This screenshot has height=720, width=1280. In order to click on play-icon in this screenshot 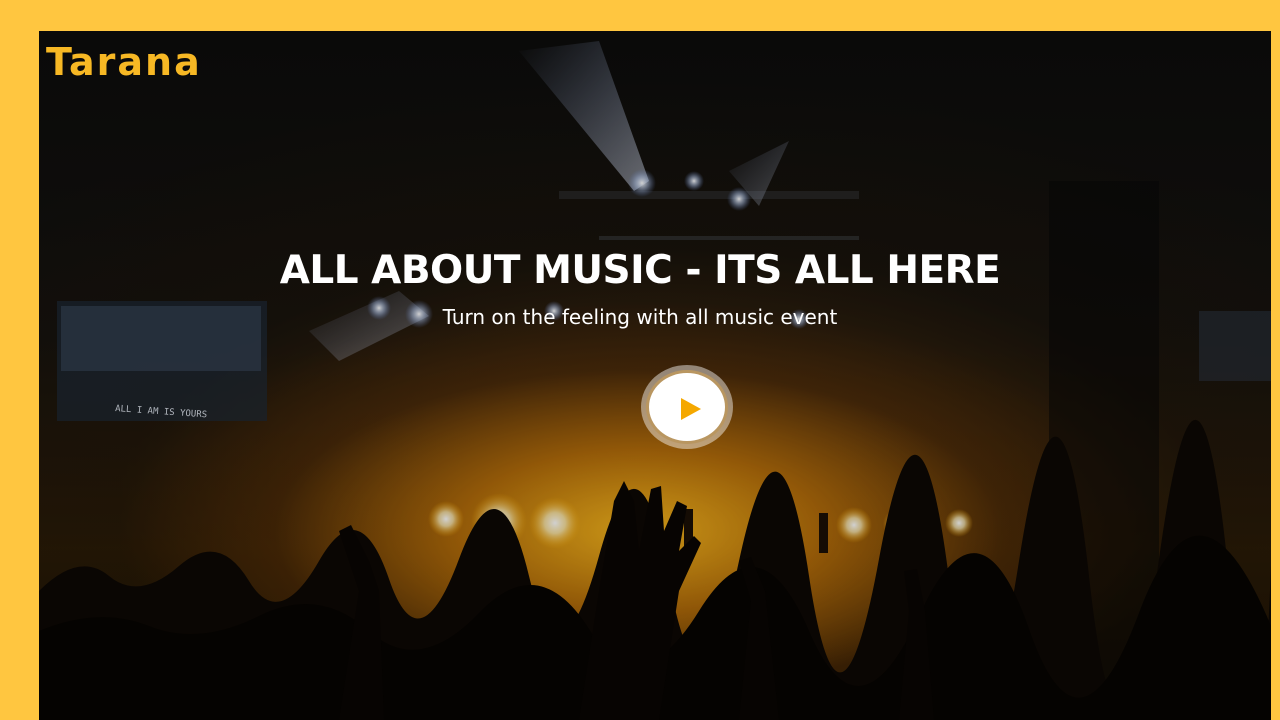, I will do `click(691, 409)`.